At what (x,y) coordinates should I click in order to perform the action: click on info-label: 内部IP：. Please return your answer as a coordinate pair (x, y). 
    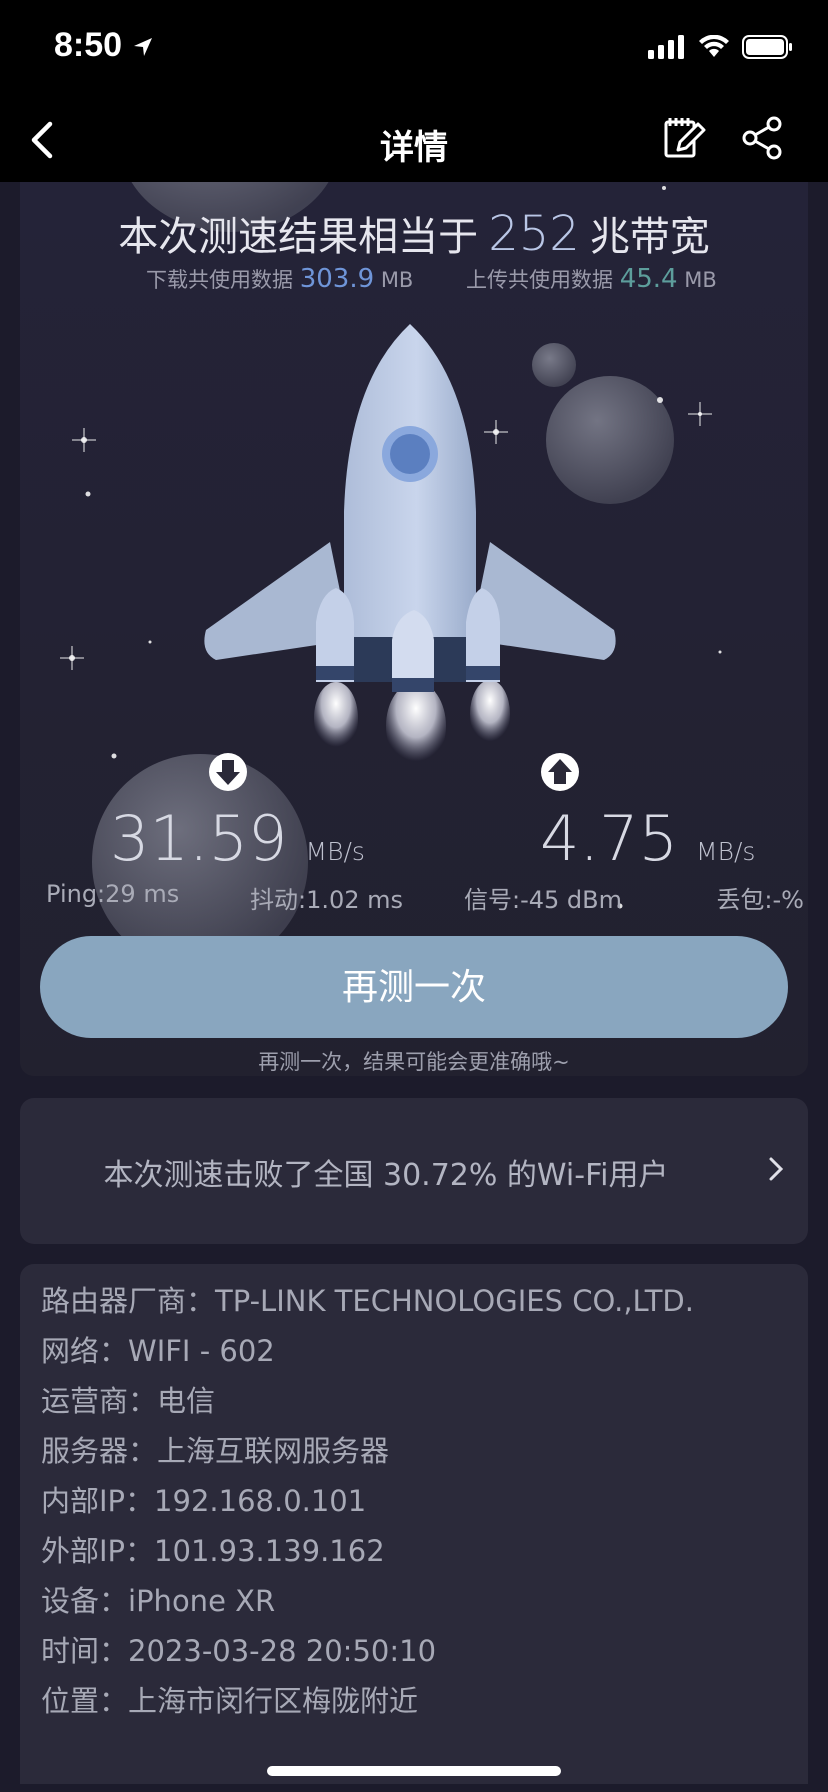
    Looking at the image, I should click on (98, 1501).